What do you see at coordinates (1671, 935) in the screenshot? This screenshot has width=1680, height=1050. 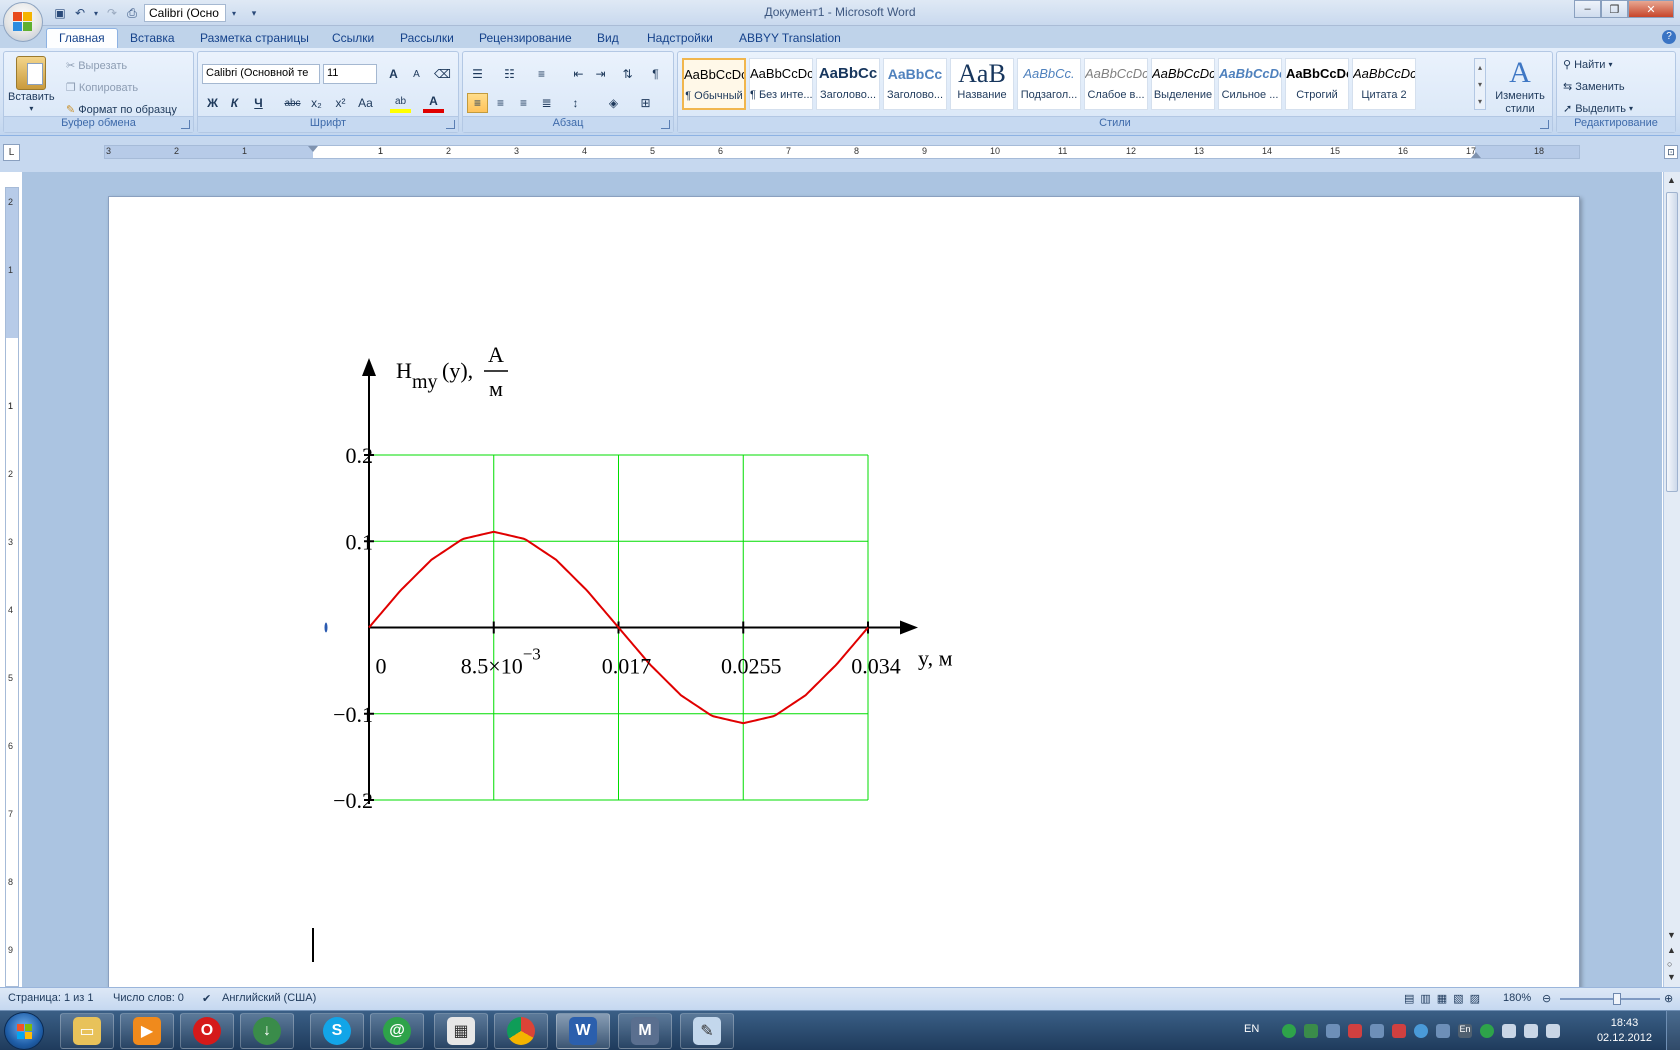 I see `scroll-down-icon: ▼` at bounding box center [1671, 935].